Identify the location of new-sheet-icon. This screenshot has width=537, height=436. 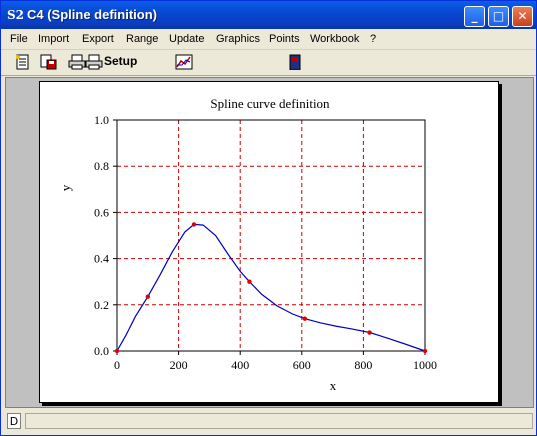
(23, 62).